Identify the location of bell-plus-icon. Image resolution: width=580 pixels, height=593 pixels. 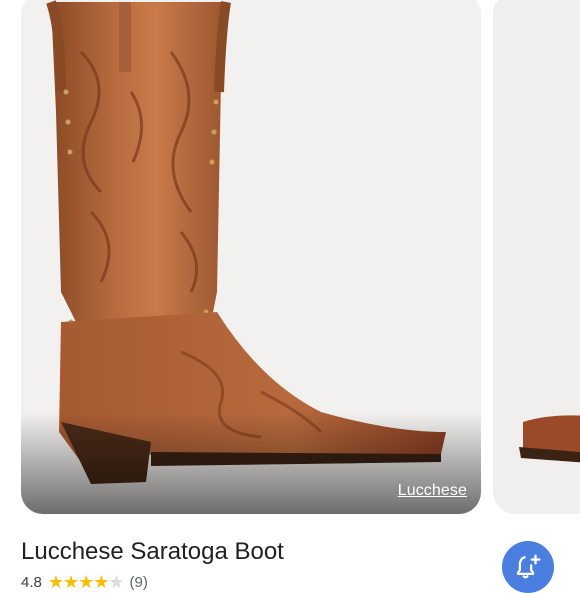
(528, 566).